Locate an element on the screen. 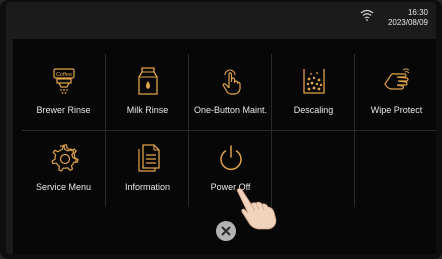 This screenshot has height=259, width=442. menu-item-descaling: Descaling is located at coordinates (313, 92).